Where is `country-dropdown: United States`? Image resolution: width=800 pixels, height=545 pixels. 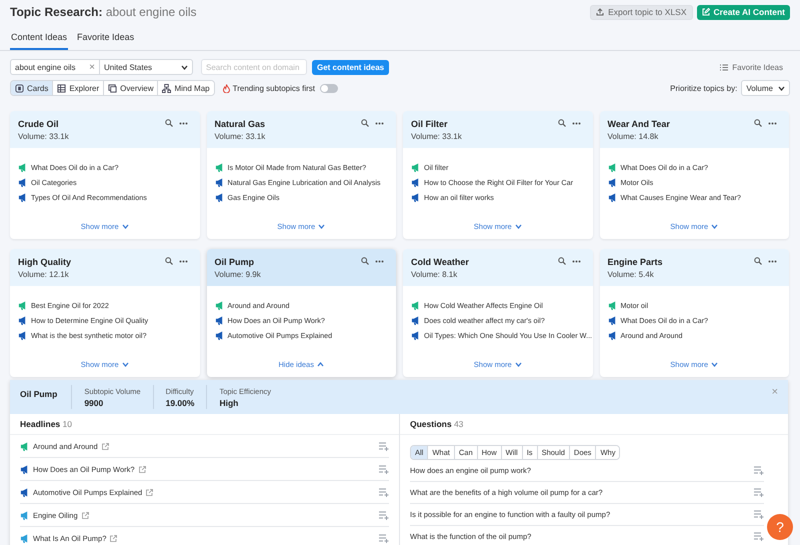
country-dropdown: United States is located at coordinates (146, 67).